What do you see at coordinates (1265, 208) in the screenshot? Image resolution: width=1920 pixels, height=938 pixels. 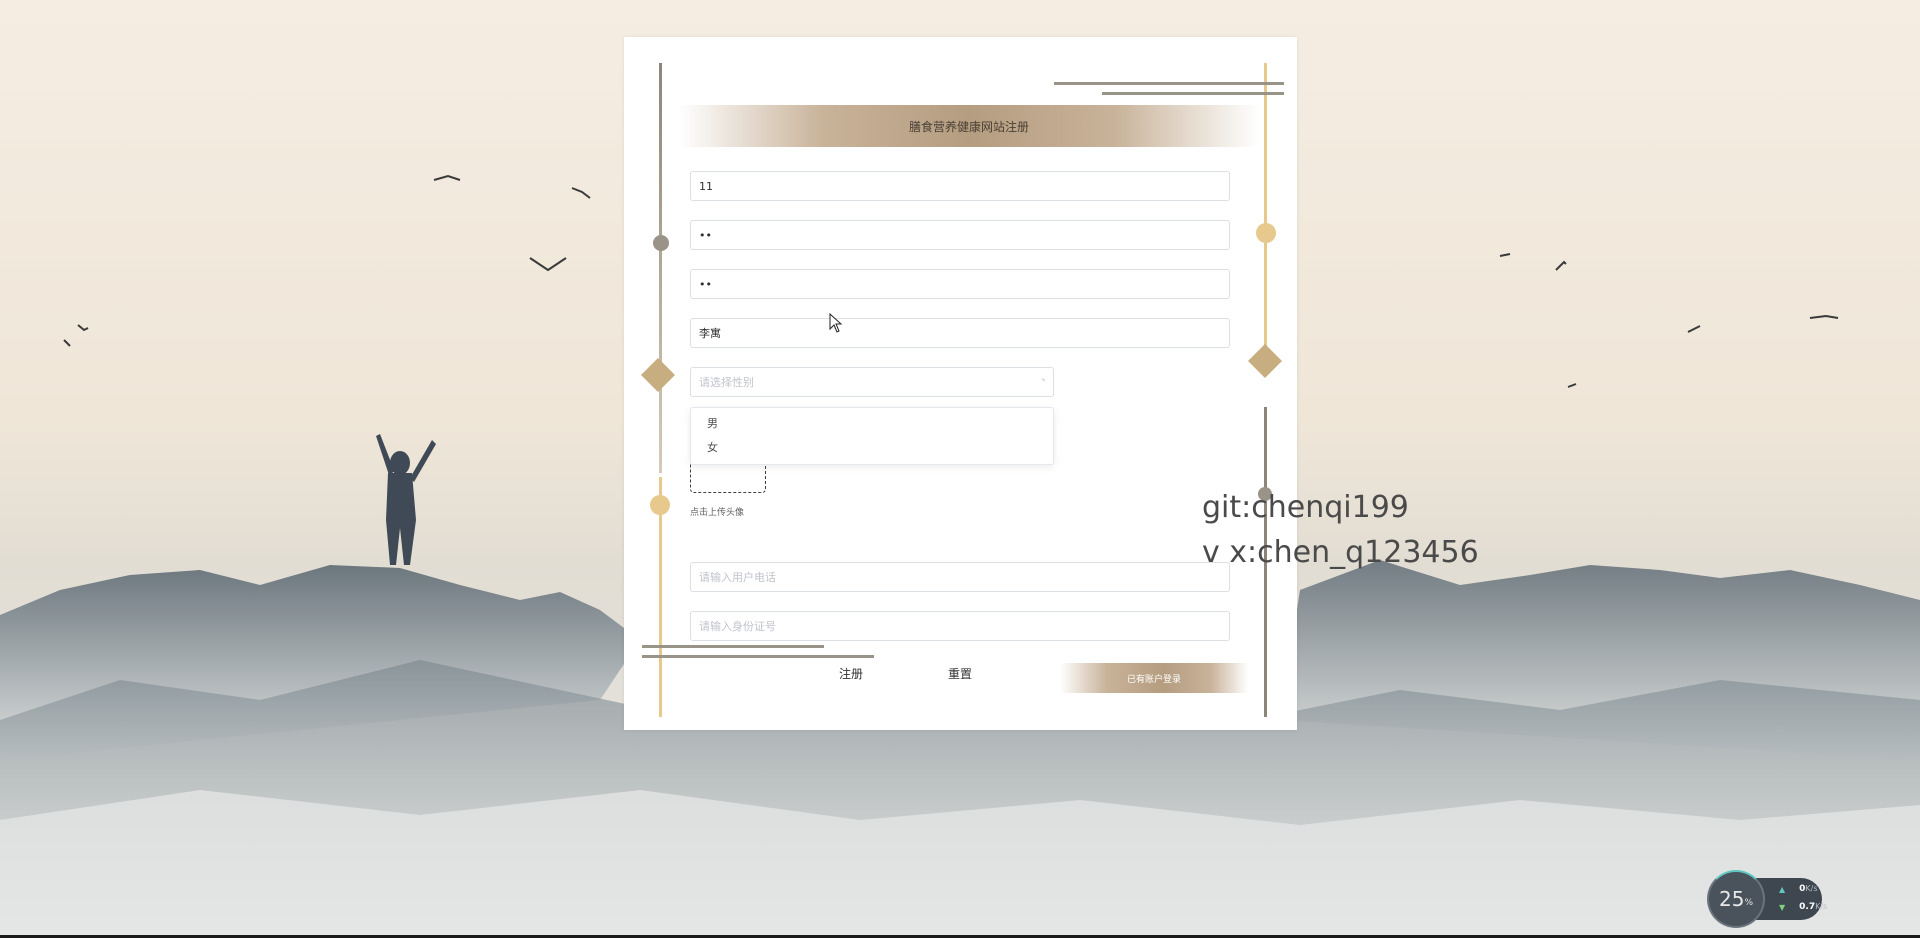 I see `deco-line-right` at bounding box center [1265, 208].